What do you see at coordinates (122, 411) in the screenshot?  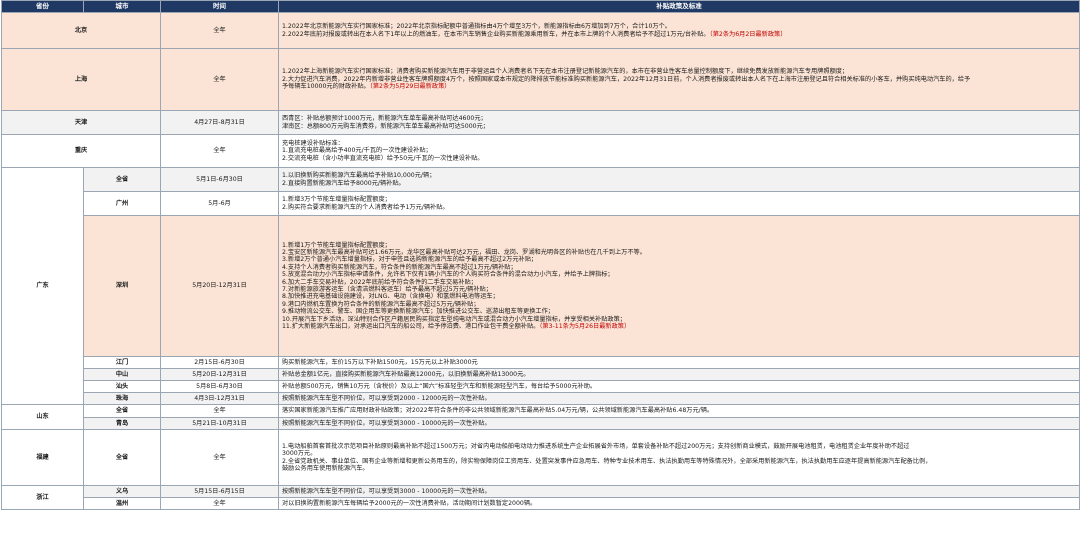 I see `city-shandong-sheng: 全省` at bounding box center [122, 411].